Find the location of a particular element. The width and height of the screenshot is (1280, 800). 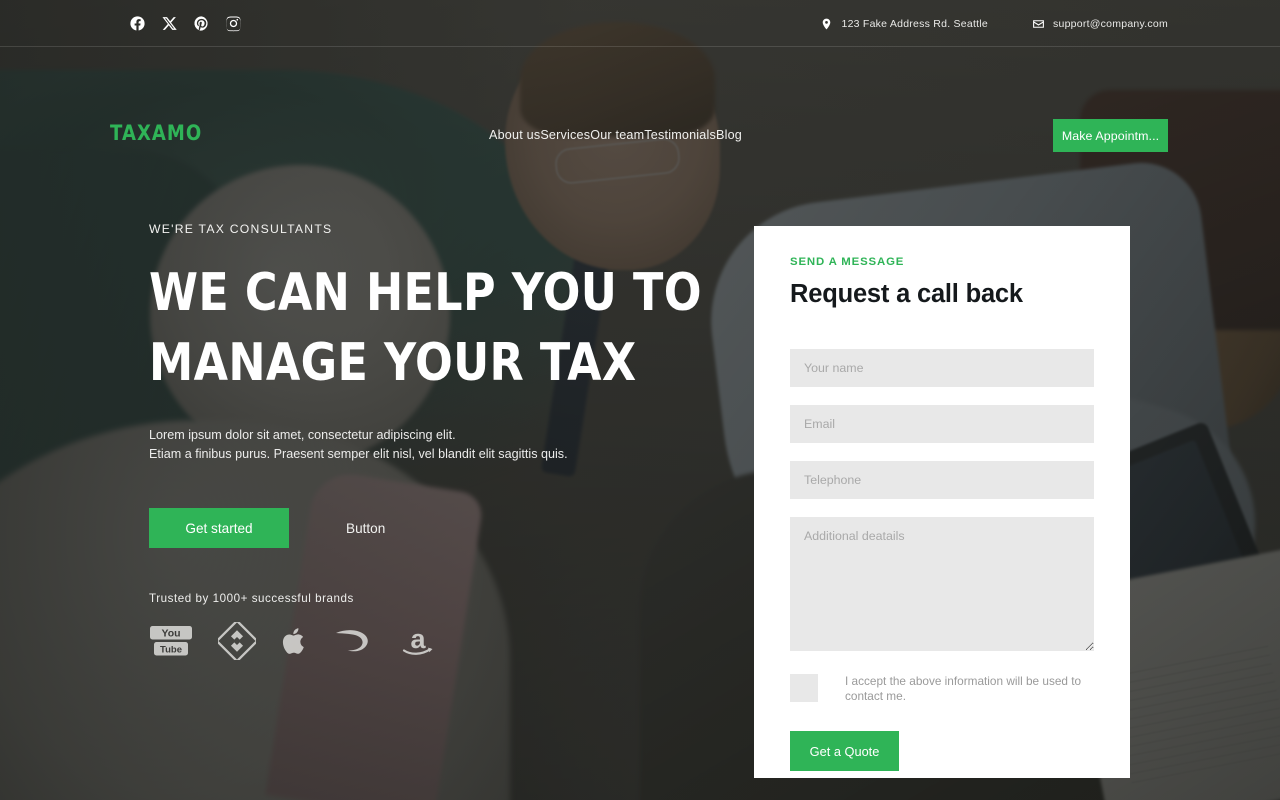

hero-headline: WE CAN HELP YOU TO MANAGE YOUR TAX is located at coordinates (425, 328).